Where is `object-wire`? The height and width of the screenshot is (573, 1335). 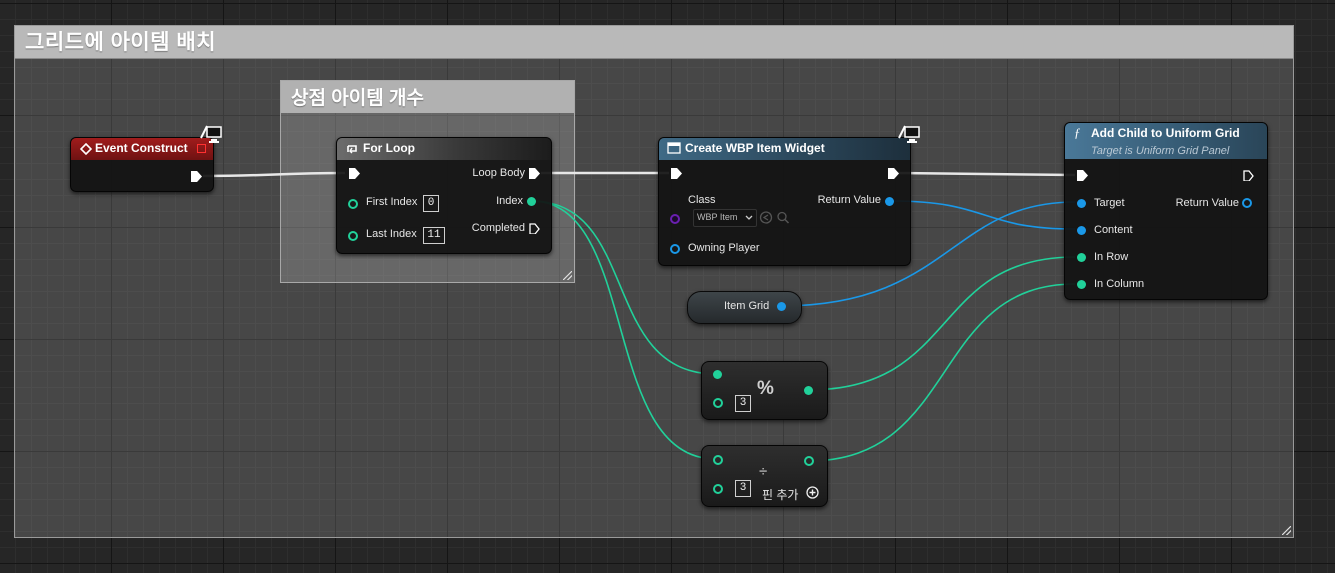 object-wire is located at coordinates (983, 215).